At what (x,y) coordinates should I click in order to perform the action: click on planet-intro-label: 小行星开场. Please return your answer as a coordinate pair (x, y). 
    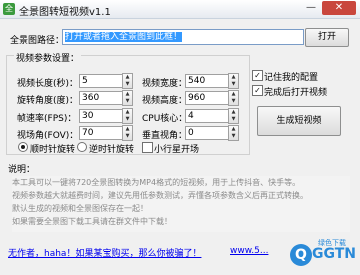
    Looking at the image, I should click on (177, 150).